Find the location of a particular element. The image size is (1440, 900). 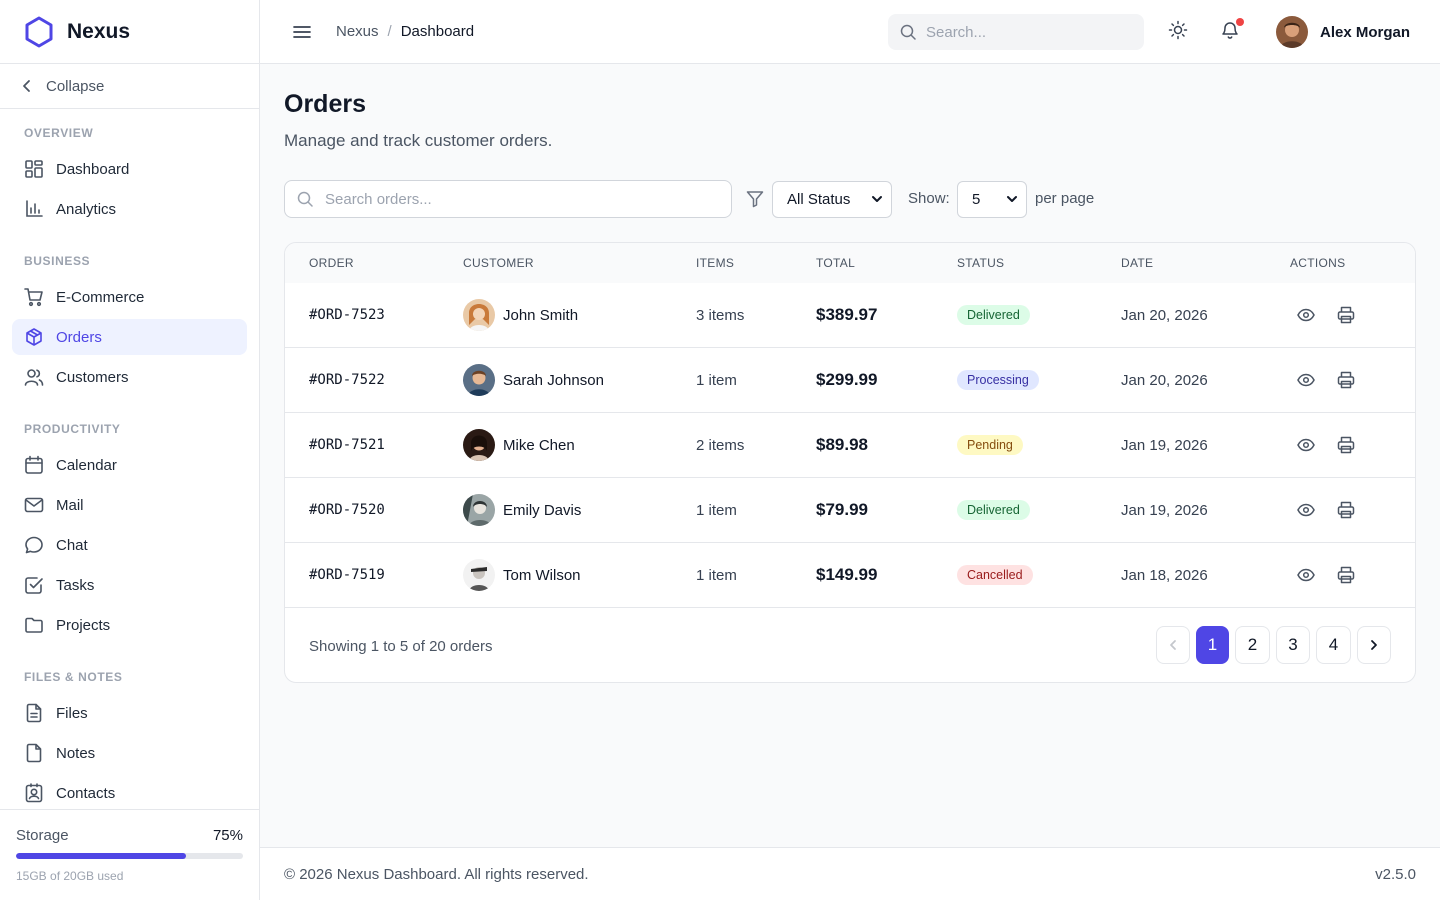

customer-name: John Smith is located at coordinates (541, 315).